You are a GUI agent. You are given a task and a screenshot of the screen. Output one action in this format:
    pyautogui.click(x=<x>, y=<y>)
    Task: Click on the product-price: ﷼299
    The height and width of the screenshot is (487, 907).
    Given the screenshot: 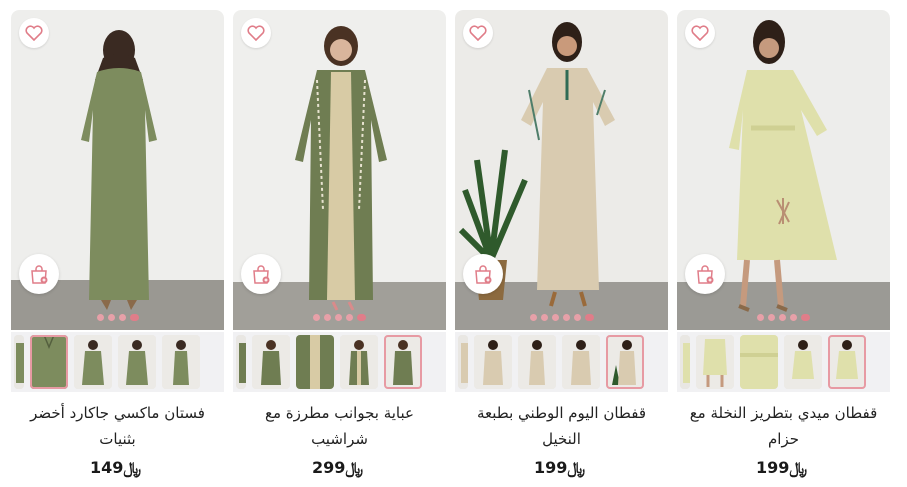 What is the action you would take?
    pyautogui.click(x=339, y=468)
    